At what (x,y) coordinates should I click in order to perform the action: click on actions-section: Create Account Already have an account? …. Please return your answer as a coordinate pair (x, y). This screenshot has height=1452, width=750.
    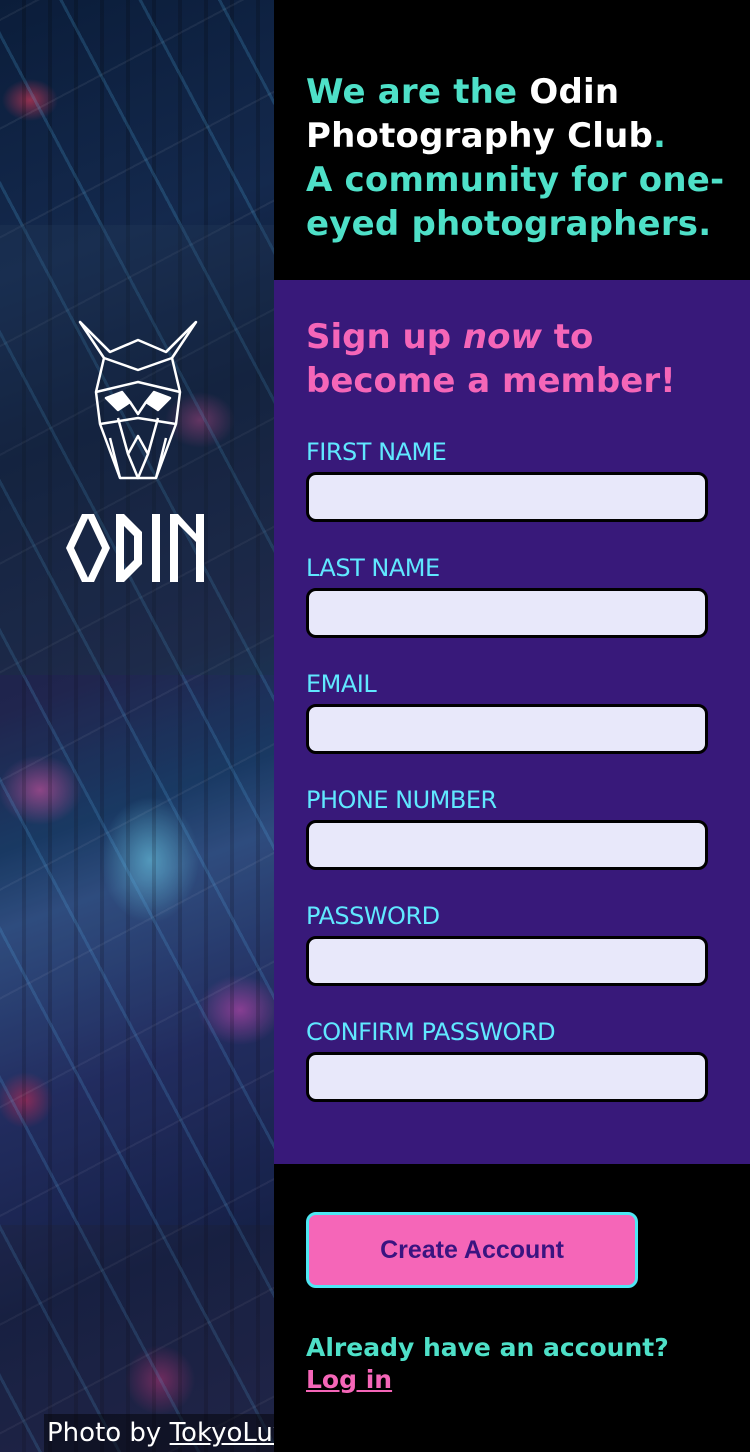
    Looking at the image, I should click on (512, 1308).